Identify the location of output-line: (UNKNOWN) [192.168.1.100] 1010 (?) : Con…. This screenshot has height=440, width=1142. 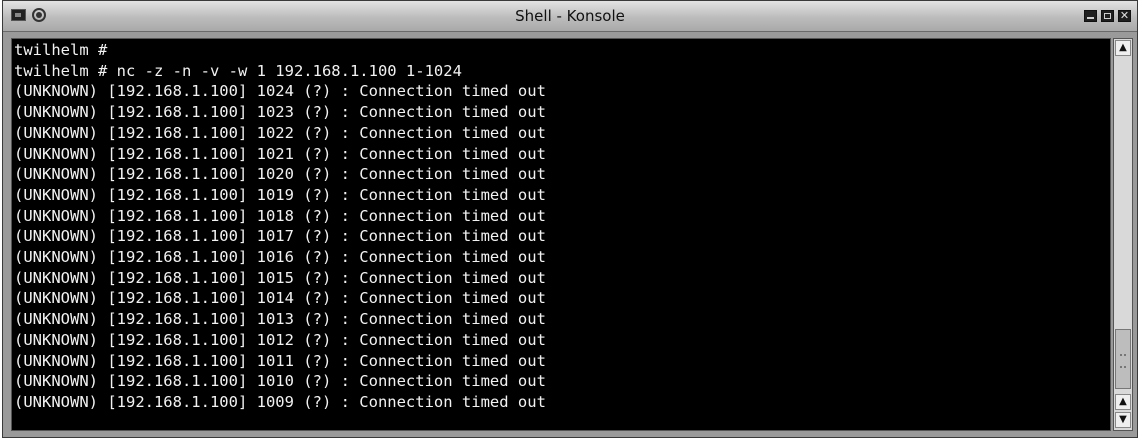
(280, 381).